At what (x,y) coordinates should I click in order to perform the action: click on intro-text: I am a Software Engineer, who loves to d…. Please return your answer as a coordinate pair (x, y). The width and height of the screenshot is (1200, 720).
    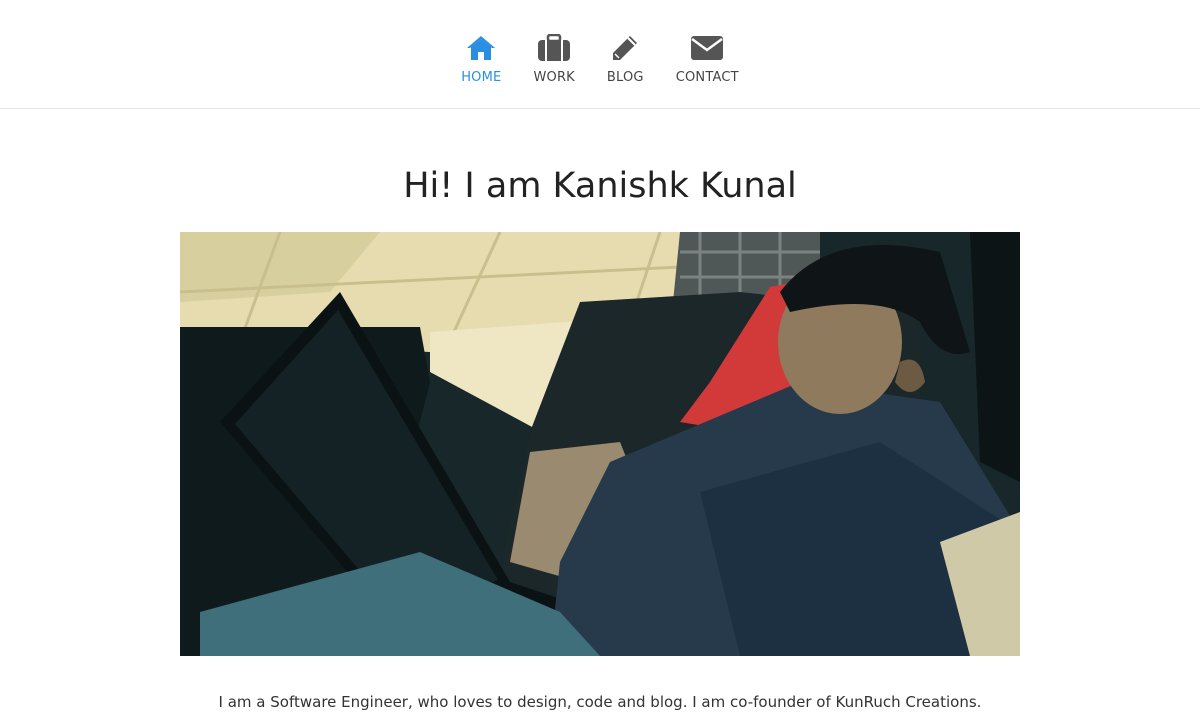
    Looking at the image, I should click on (600, 702).